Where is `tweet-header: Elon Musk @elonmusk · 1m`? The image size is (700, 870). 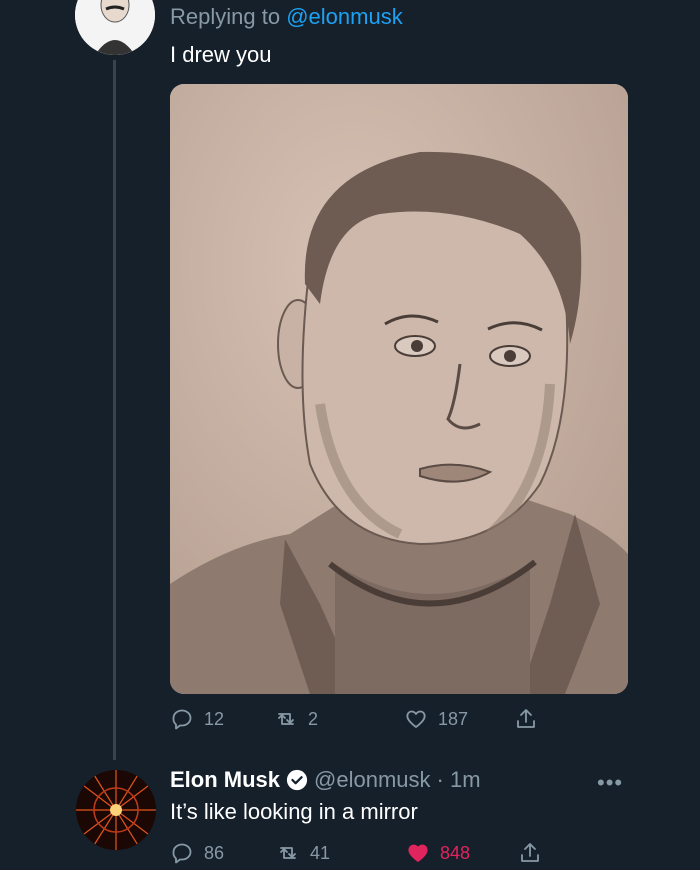 tweet-header: Elon Musk @elonmusk · 1m is located at coordinates (325, 780).